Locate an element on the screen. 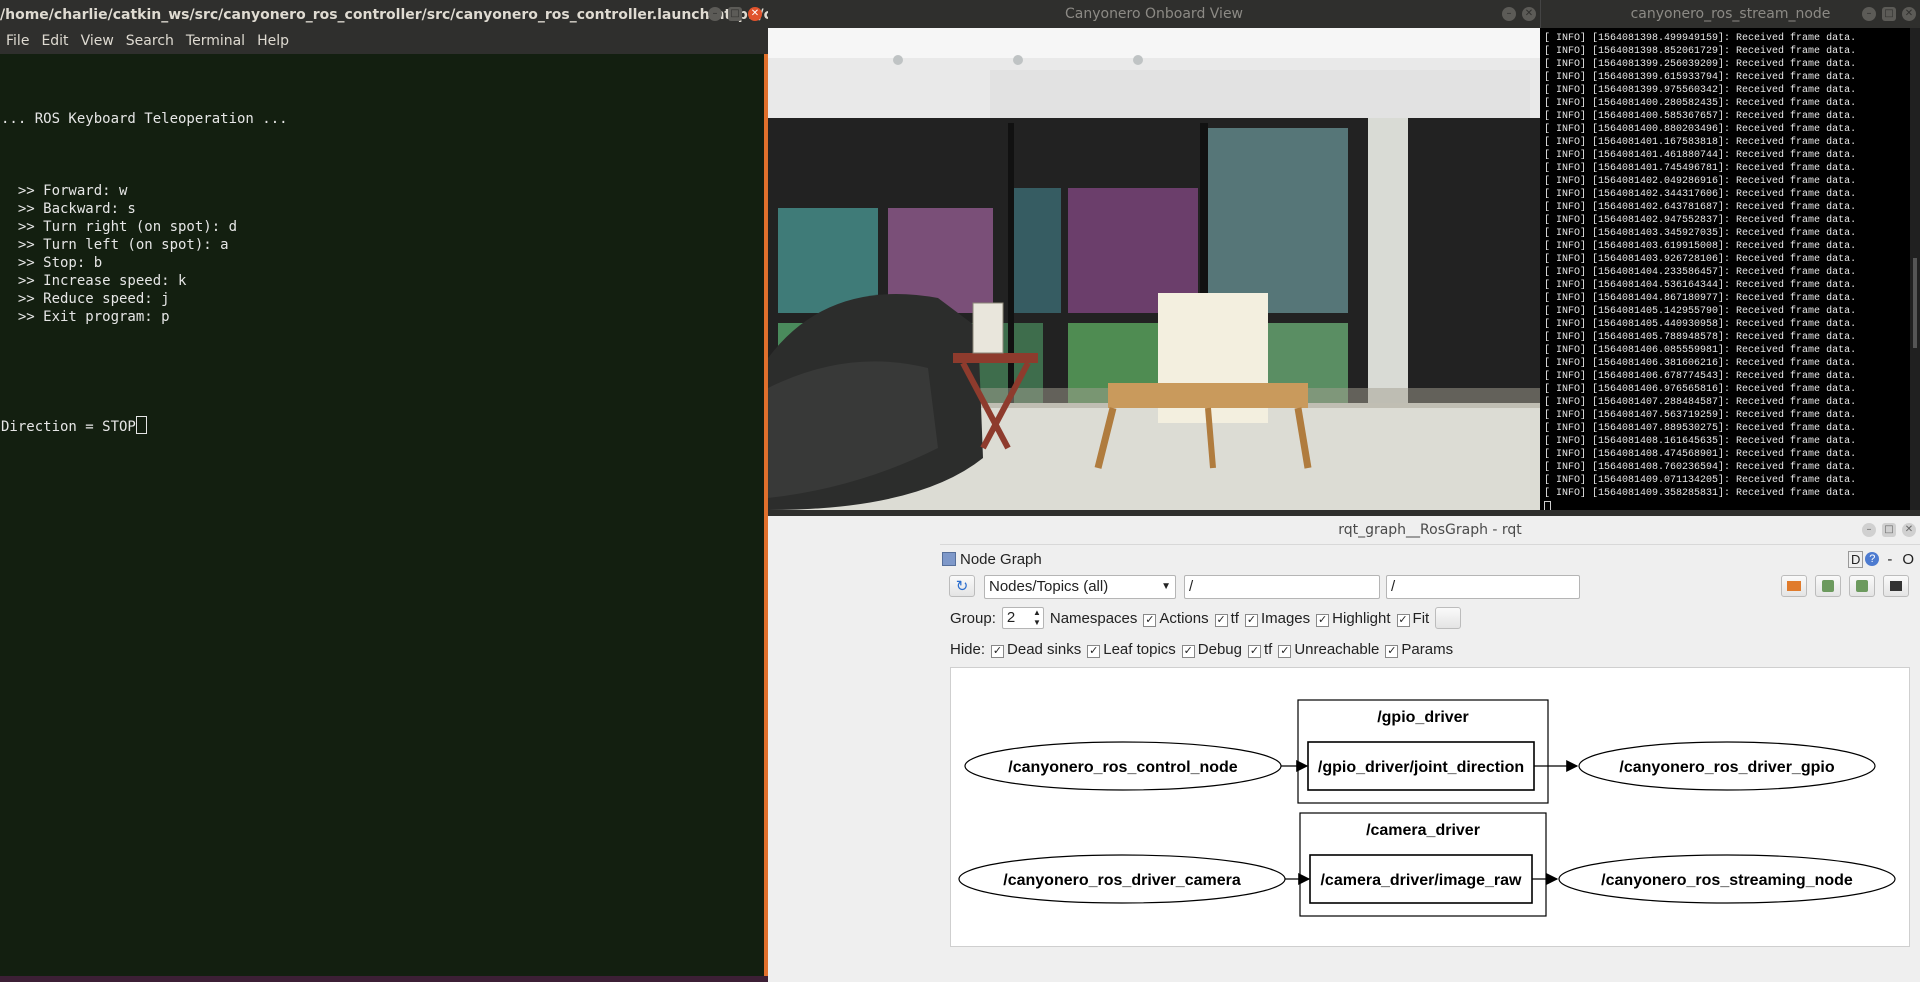  save-dot-button is located at coordinates (1828, 586).